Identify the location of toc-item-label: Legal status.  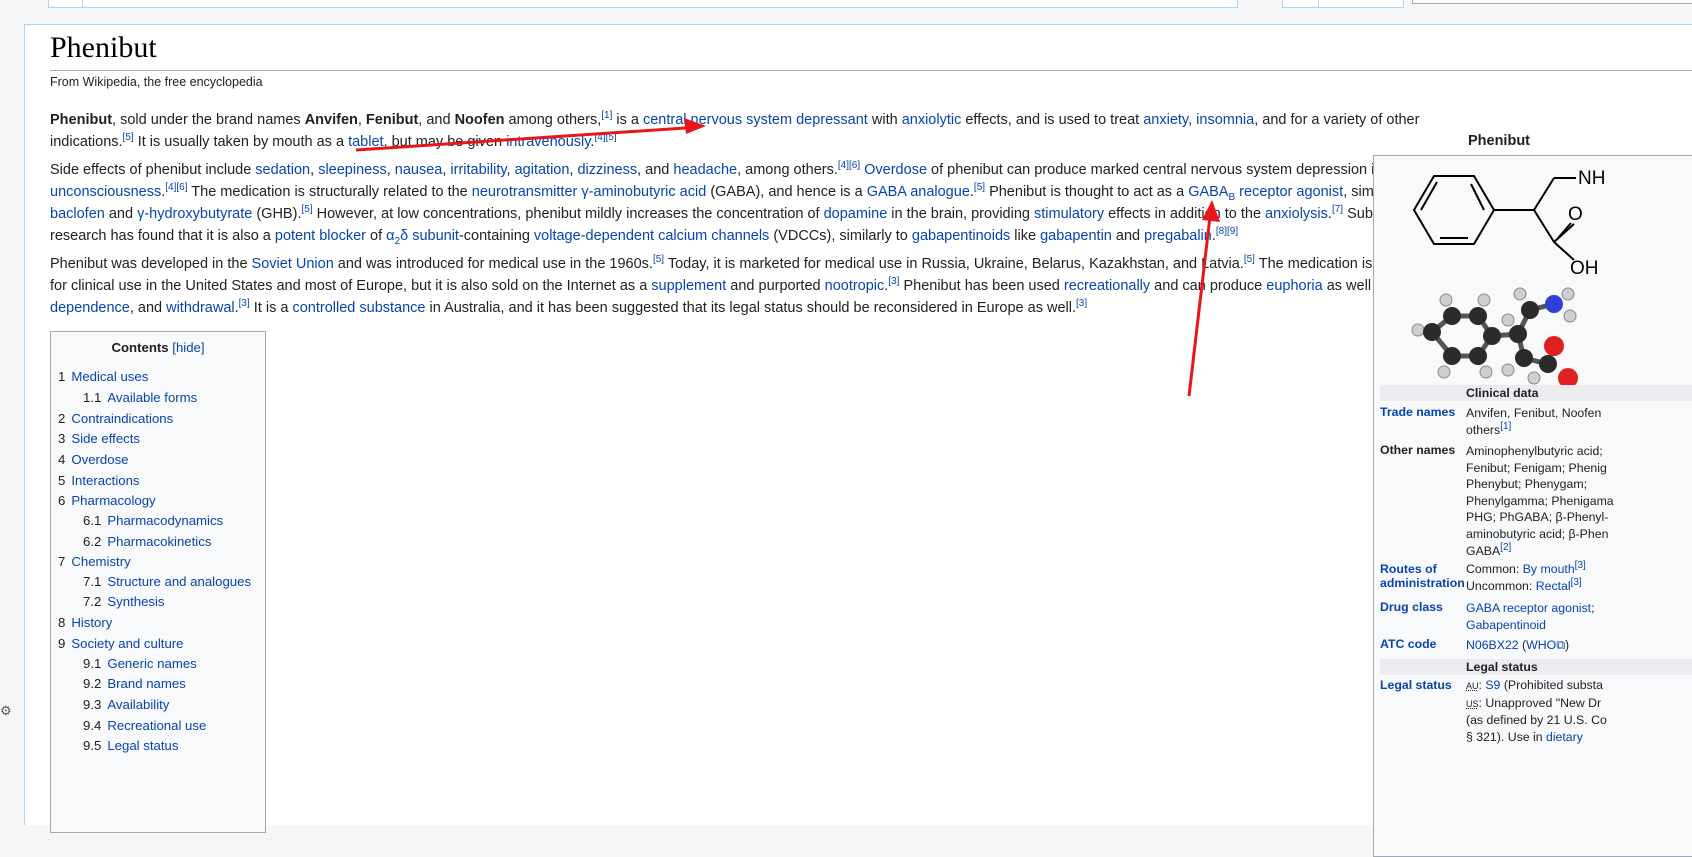
(142, 745).